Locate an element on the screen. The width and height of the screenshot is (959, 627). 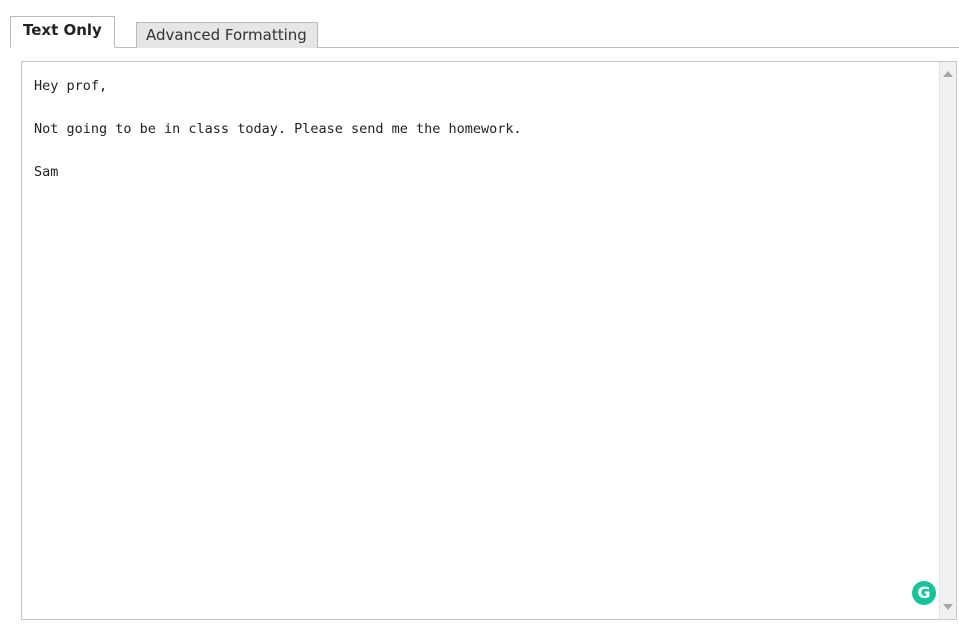
tab-text-only: Text Only is located at coordinates (62, 32).